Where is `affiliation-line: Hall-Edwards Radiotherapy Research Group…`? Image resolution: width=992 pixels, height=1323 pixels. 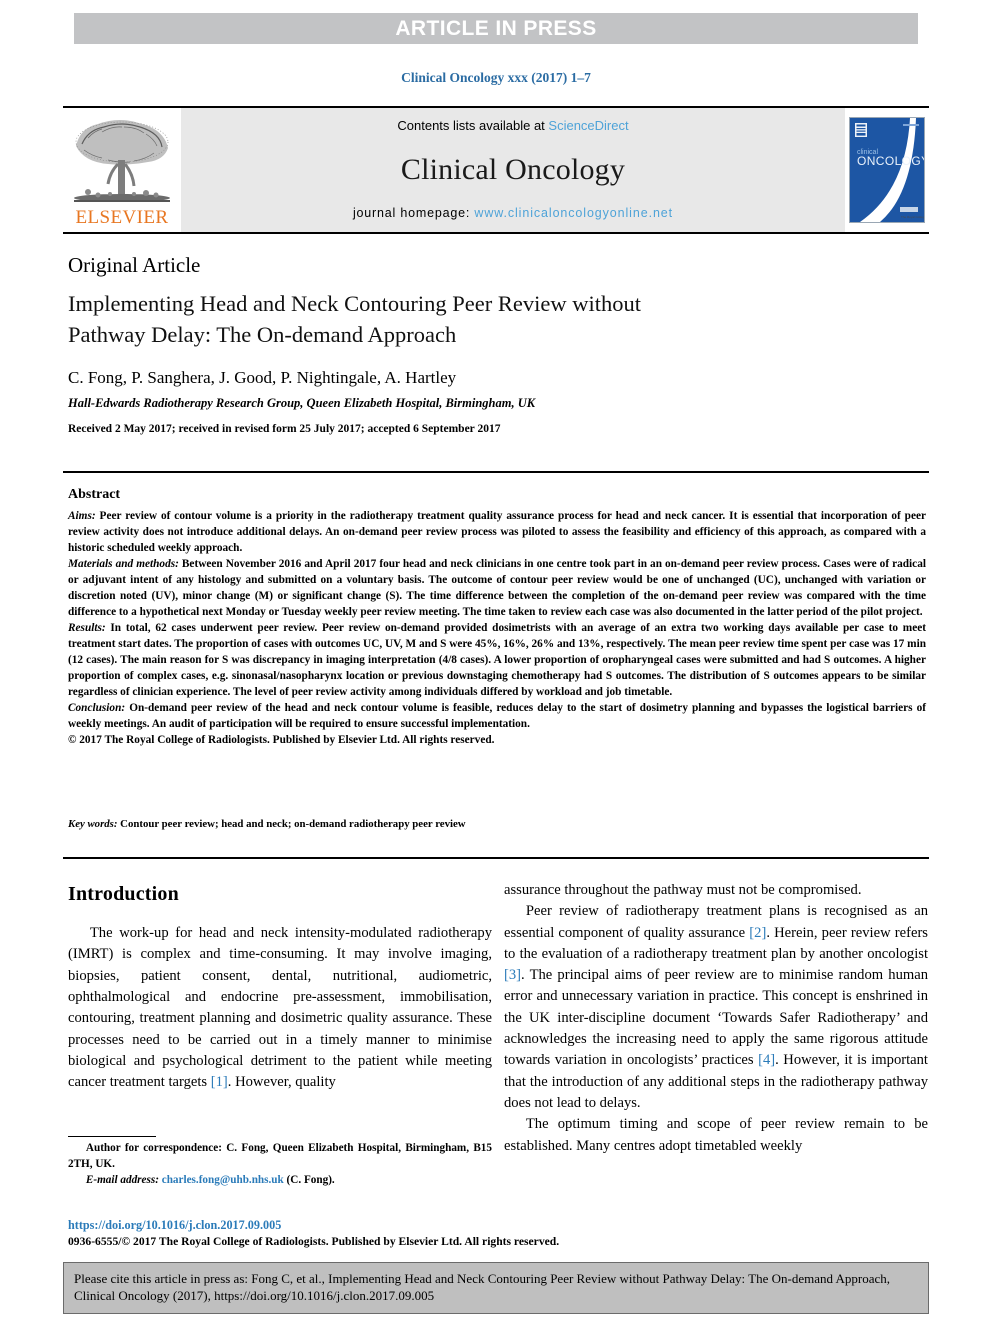 affiliation-line: Hall-Edwards Radiotherapy Research Group… is located at coordinates (302, 403).